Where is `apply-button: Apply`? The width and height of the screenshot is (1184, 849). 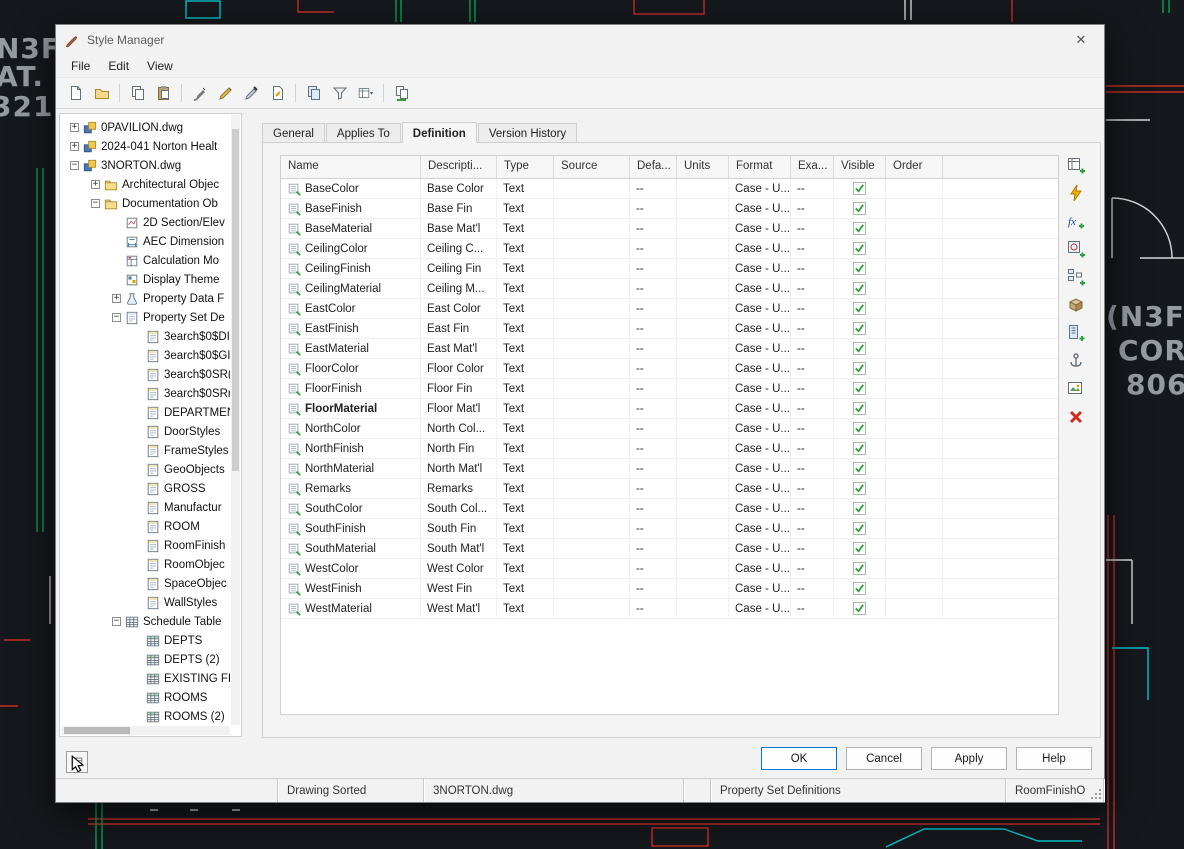 apply-button: Apply is located at coordinates (969, 758).